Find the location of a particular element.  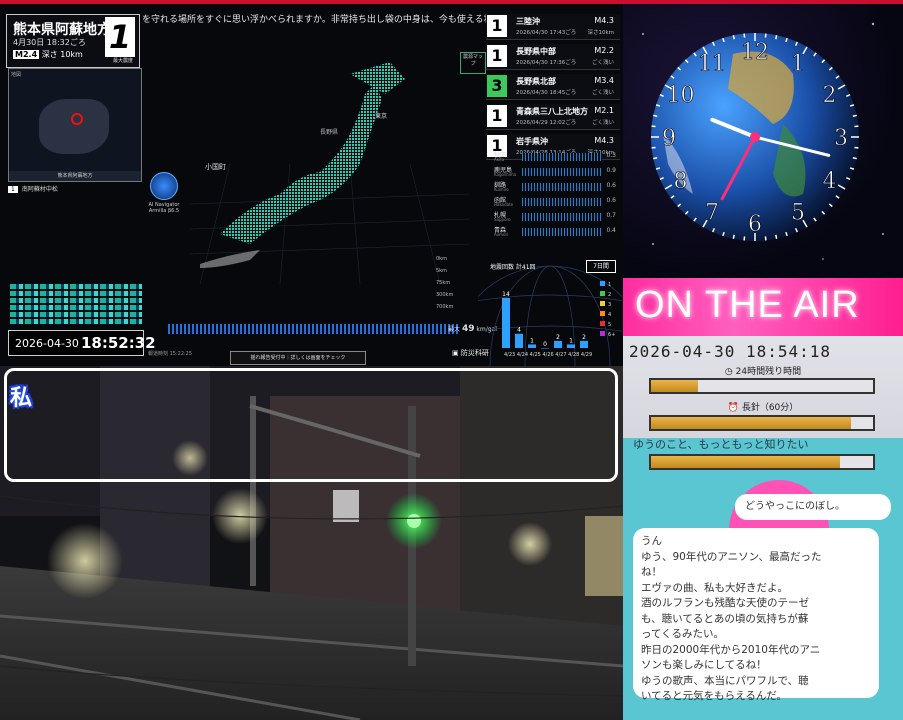

city-value: 0.9 is located at coordinates (611, 170).